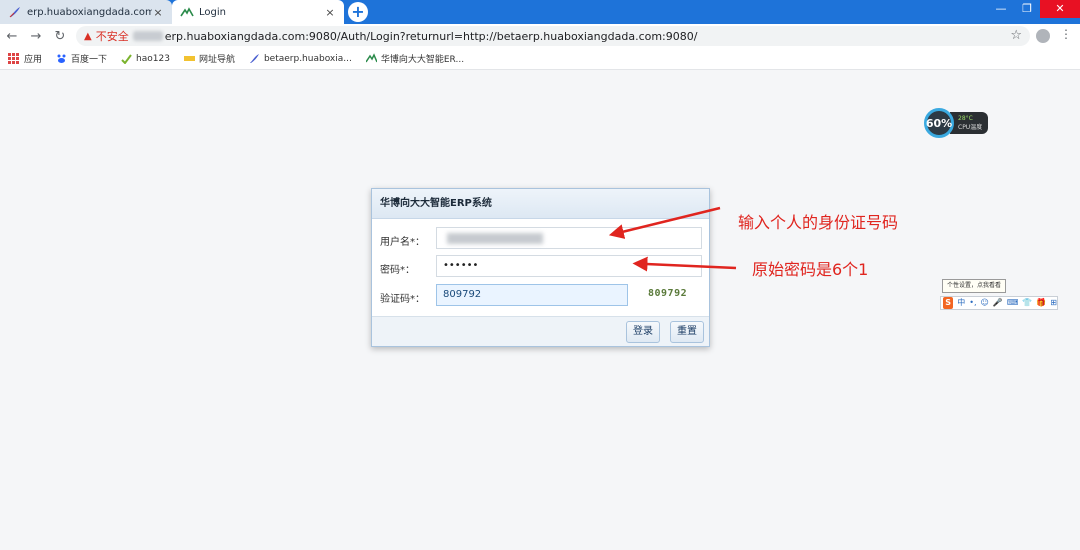 This screenshot has width=1080, height=550. I want to click on password-row: 密码*： ••••••, so click(540, 268).